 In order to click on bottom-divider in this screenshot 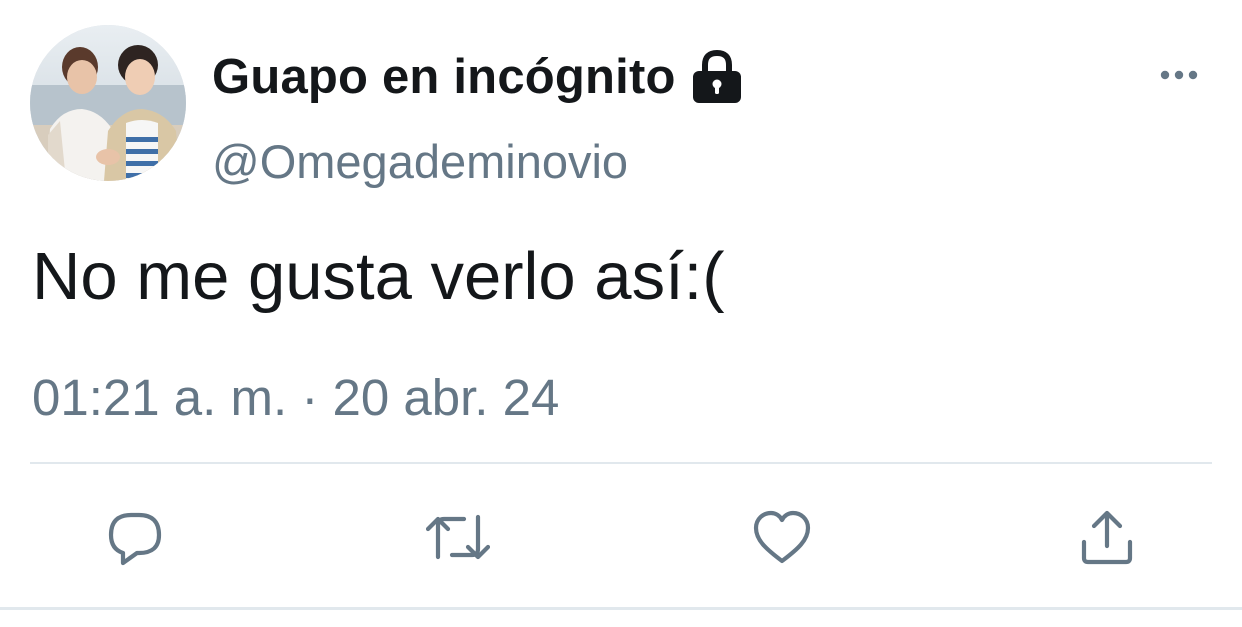, I will do `click(621, 608)`.